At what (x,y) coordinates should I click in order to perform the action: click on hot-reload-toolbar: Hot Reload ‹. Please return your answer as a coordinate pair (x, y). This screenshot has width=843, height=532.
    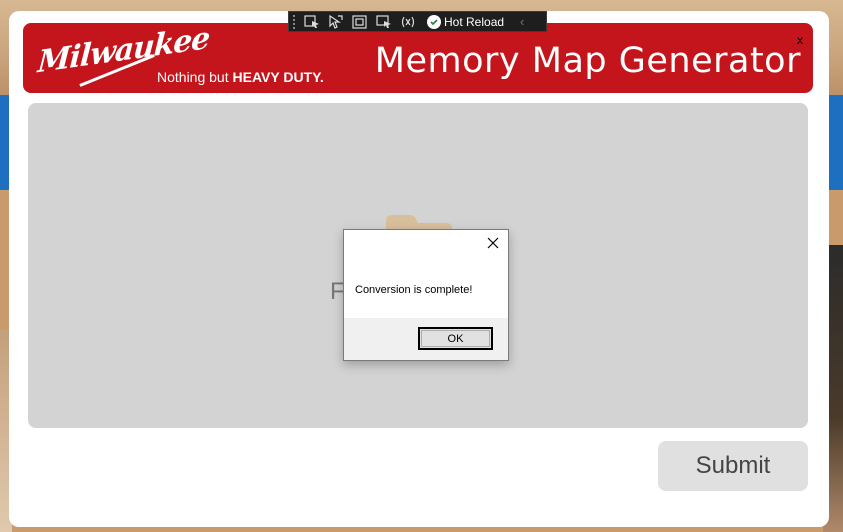
    Looking at the image, I should click on (417, 21).